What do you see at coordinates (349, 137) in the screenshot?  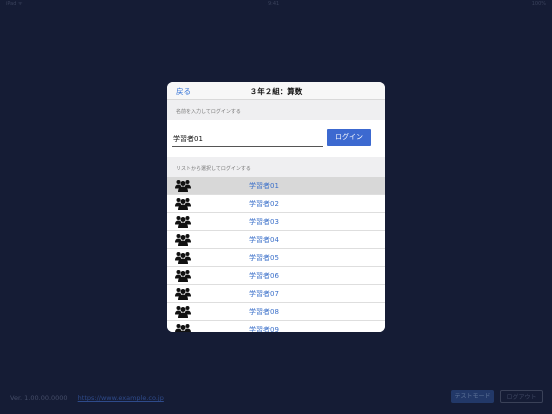 I see `login-button: ログイン` at bounding box center [349, 137].